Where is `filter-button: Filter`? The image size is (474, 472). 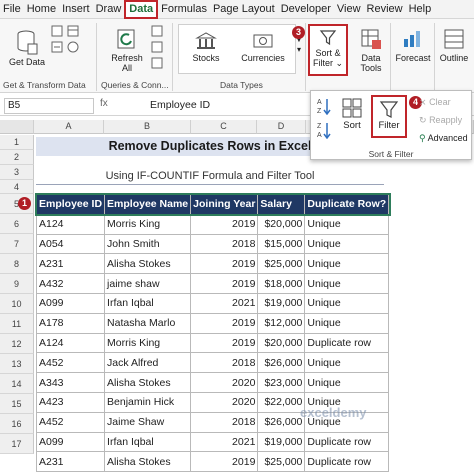
filter-button: Filter is located at coordinates (389, 116).